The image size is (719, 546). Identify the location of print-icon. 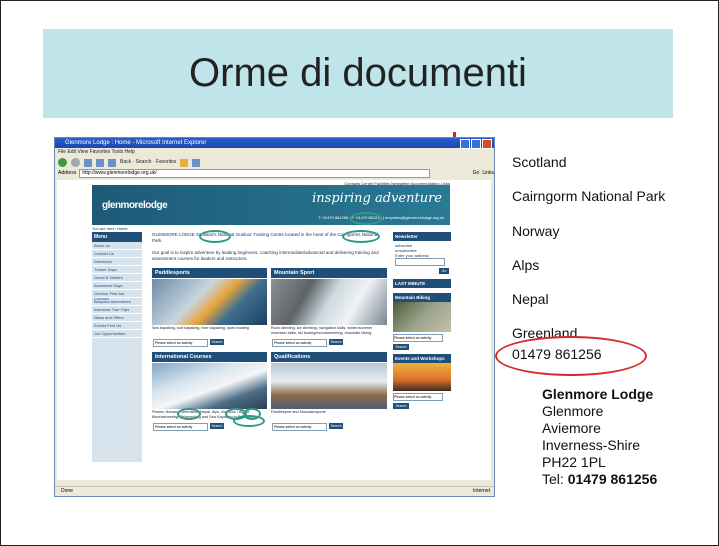
(196, 162).